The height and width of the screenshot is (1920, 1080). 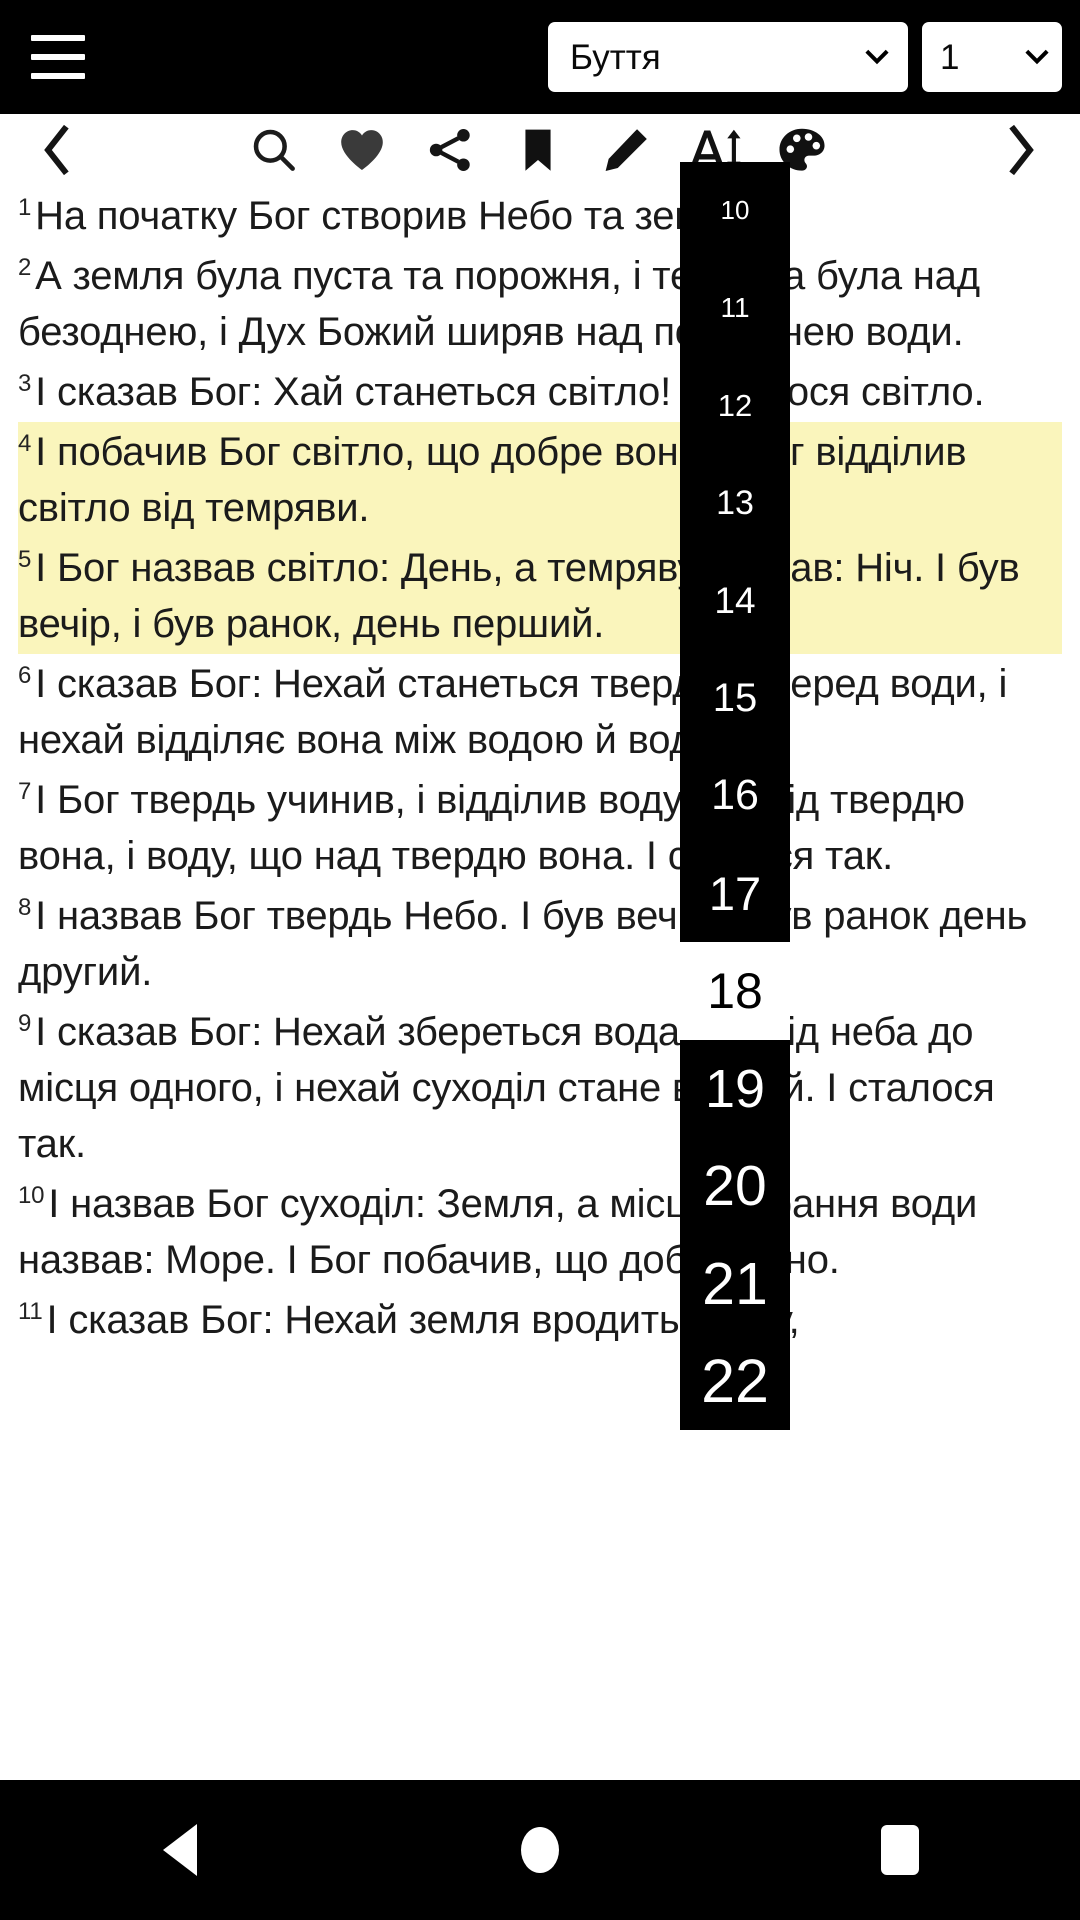 I want to click on share-icon, so click(x=450, y=150).